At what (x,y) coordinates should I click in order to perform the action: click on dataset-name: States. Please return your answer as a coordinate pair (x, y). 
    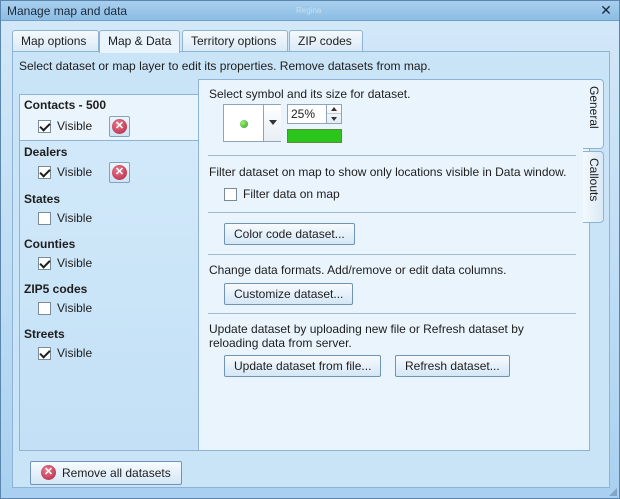
    Looking at the image, I should click on (42, 199).